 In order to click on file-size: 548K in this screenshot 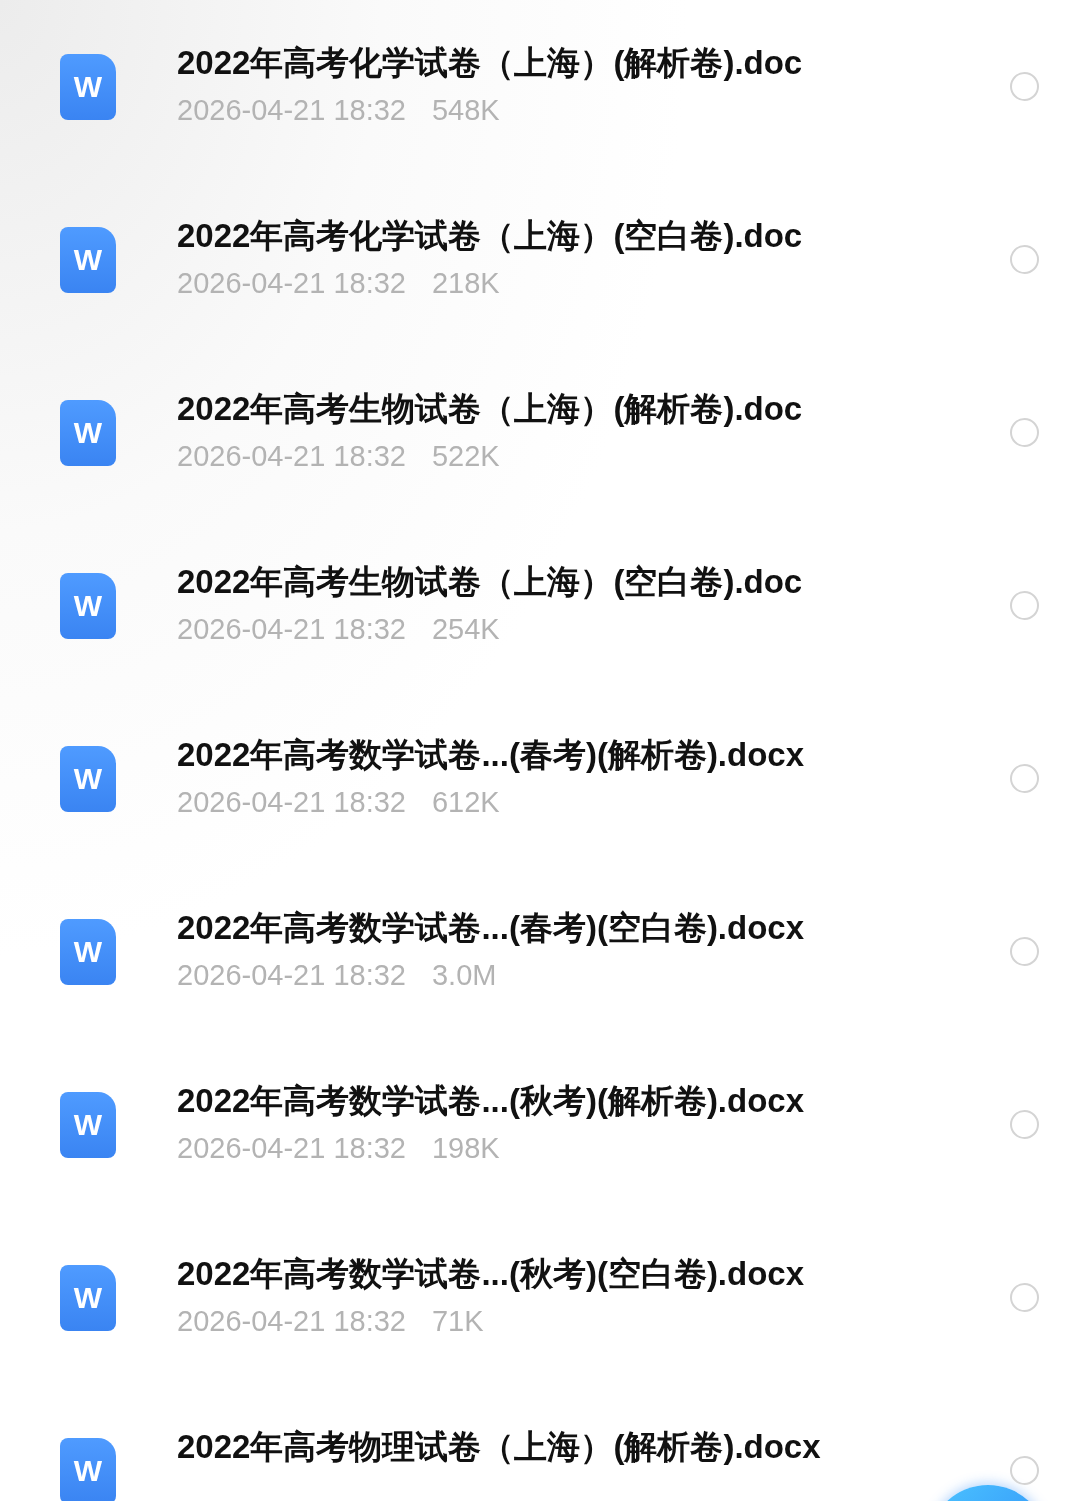, I will do `click(466, 110)`.